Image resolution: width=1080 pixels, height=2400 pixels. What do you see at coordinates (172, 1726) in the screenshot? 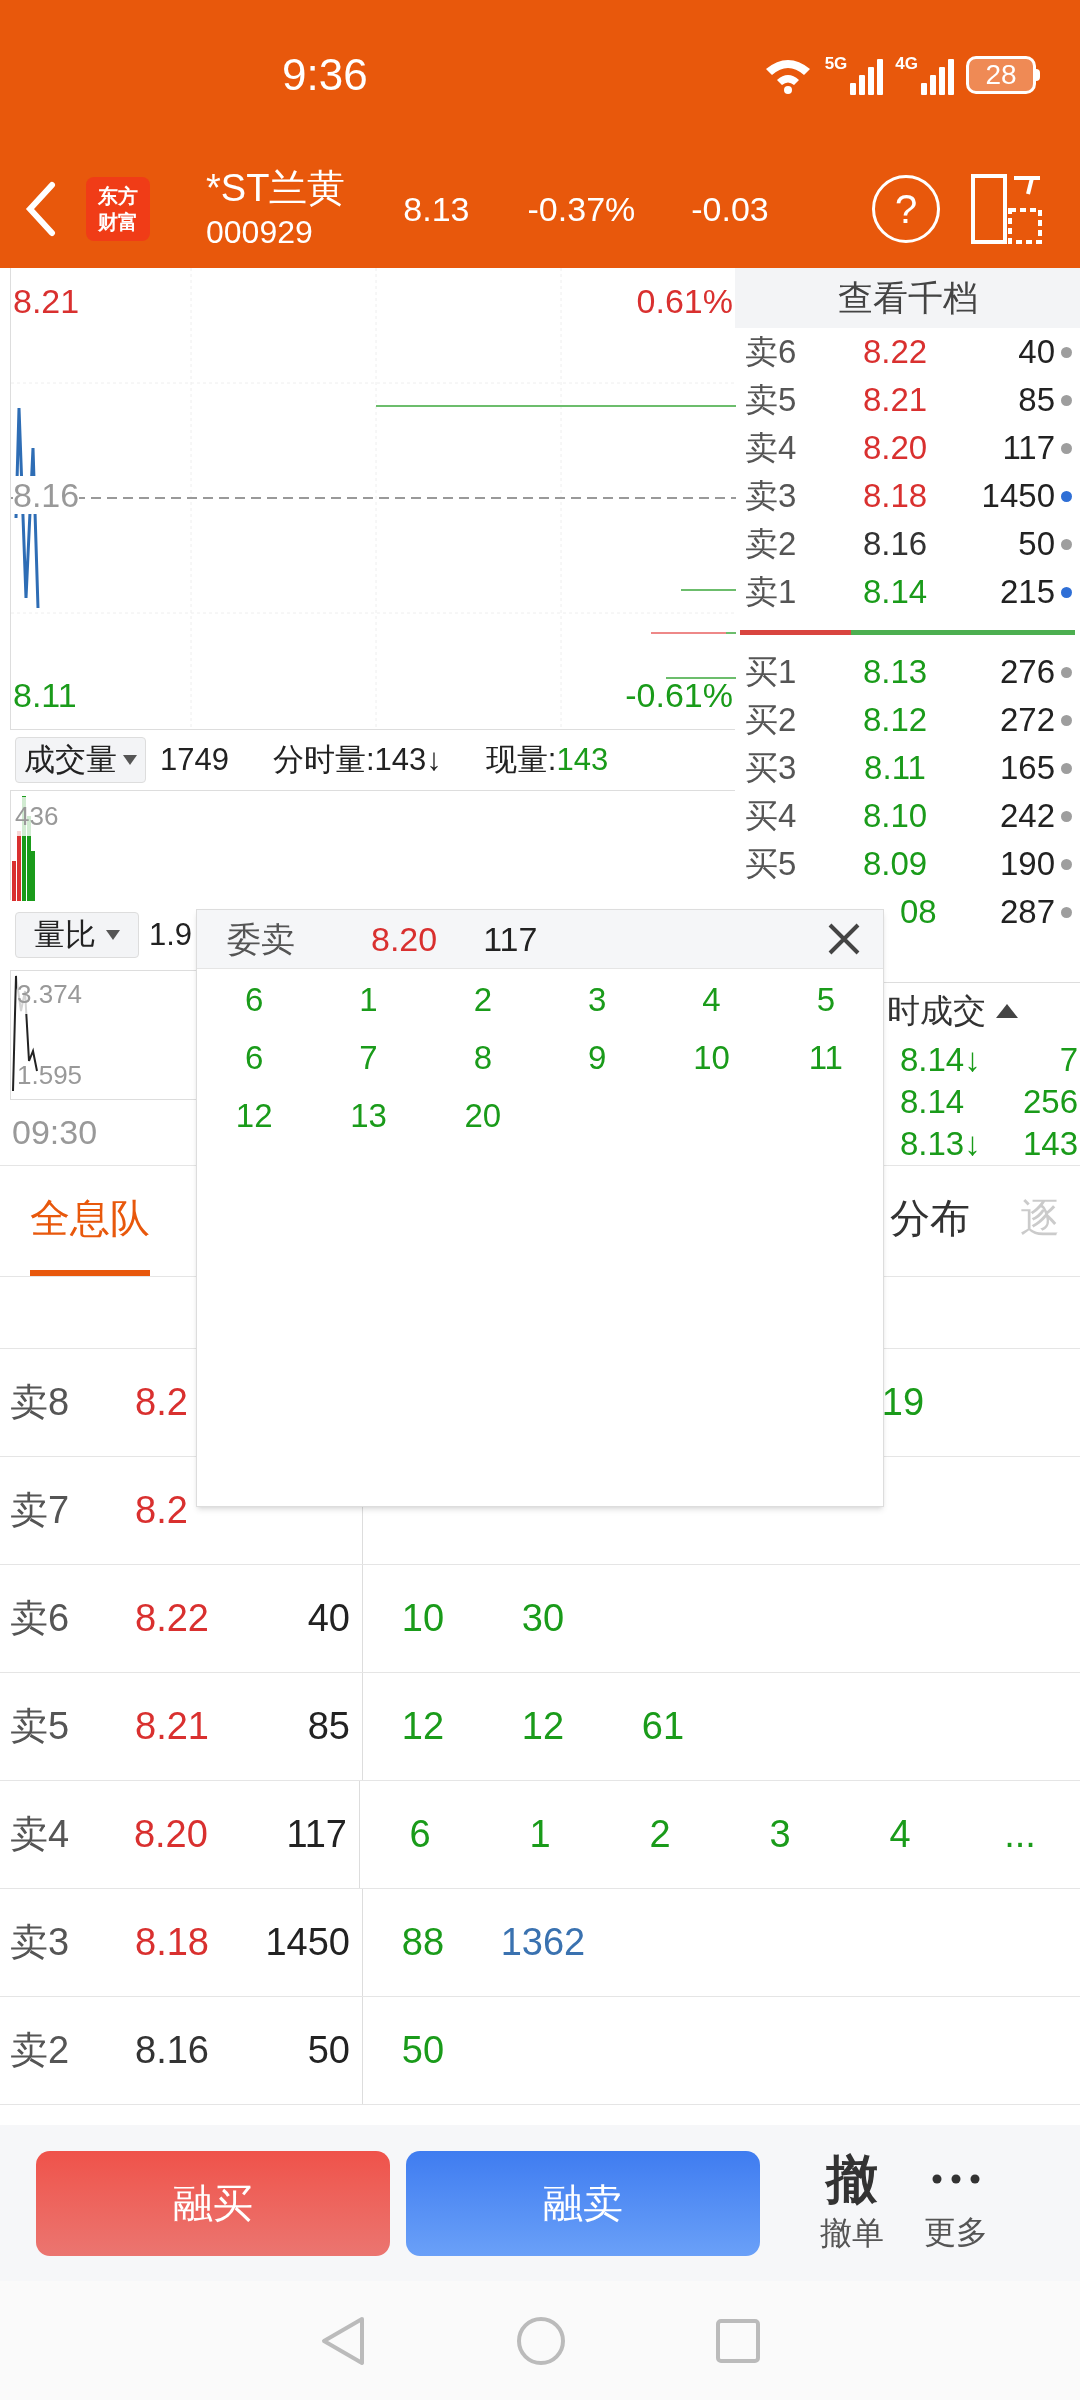
I see `price: 8.21` at bounding box center [172, 1726].